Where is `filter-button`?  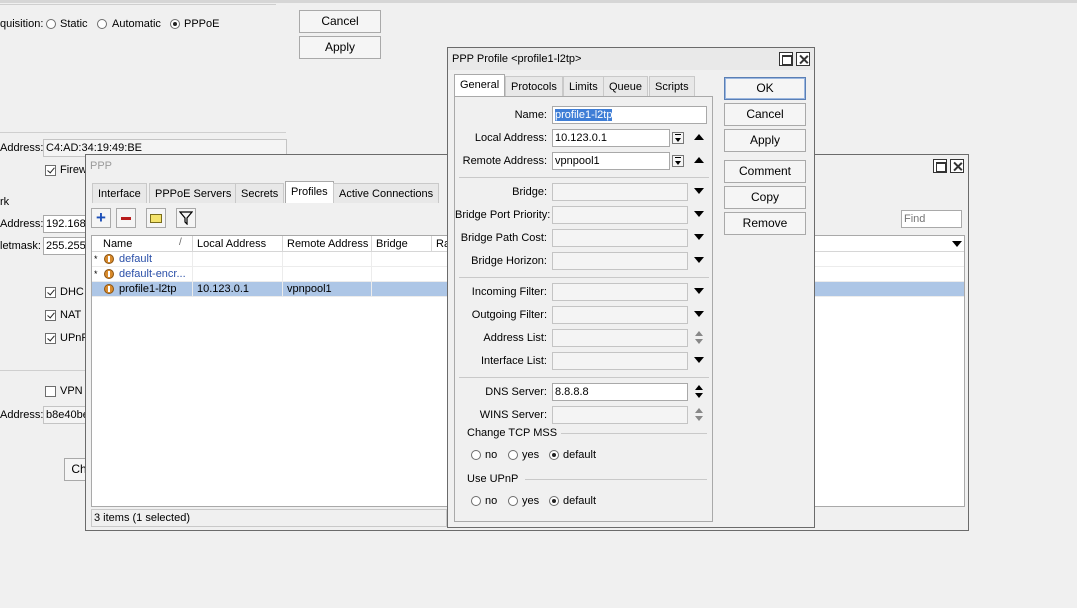 filter-button is located at coordinates (186, 218).